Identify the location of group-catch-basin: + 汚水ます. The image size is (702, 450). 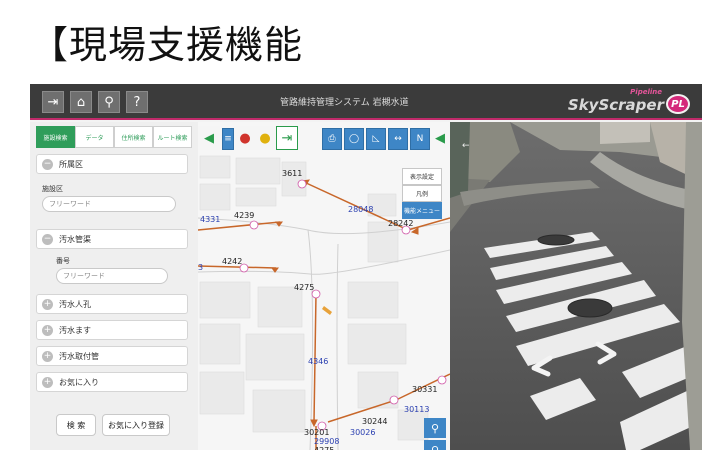
(112, 330).